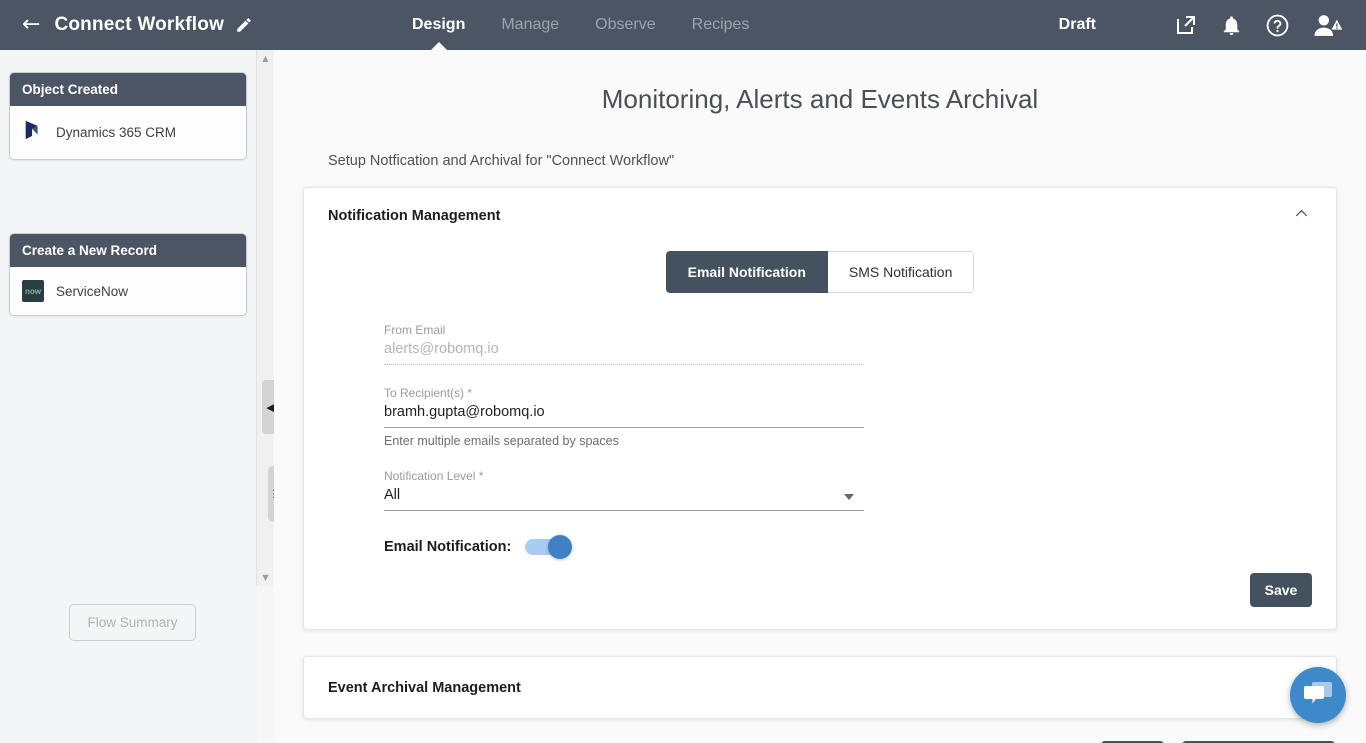  I want to click on to-recipients-label: To Recipient(s) *, so click(428, 393).